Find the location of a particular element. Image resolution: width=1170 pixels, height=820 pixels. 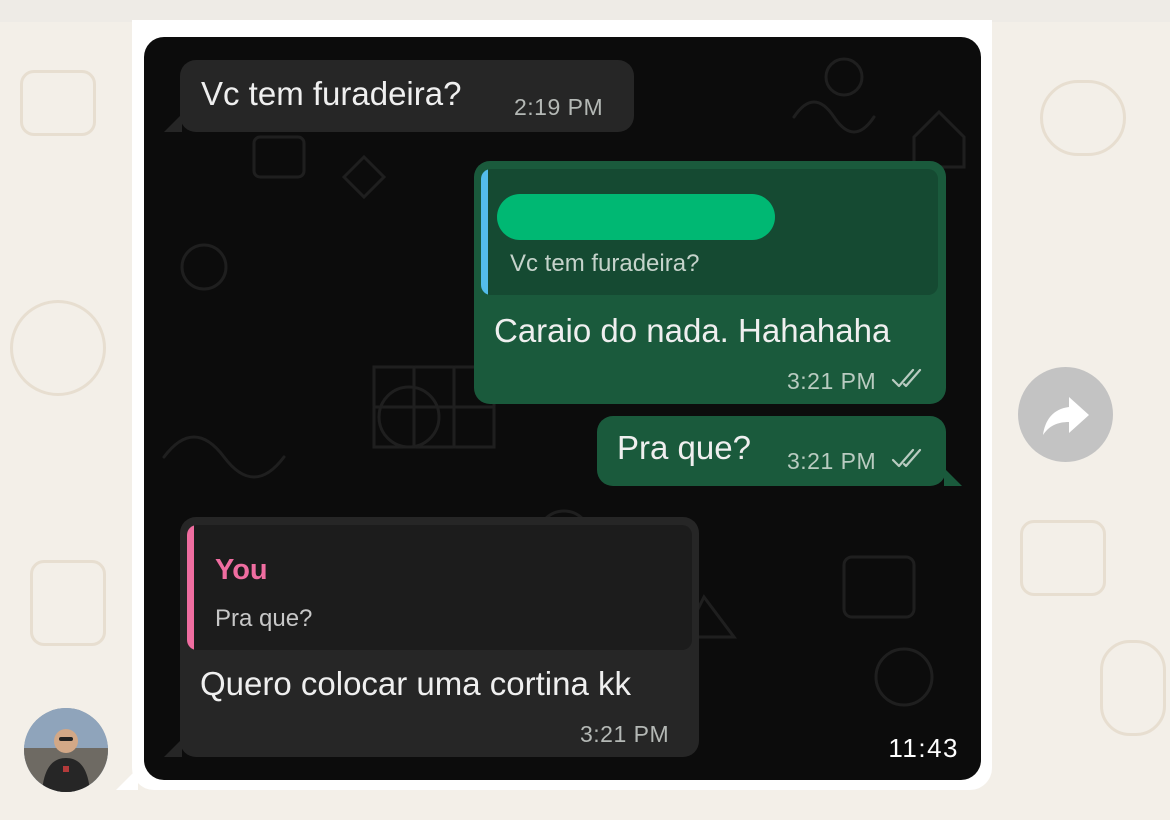

quoted-message: Vc tem furadeira? is located at coordinates (709, 232).